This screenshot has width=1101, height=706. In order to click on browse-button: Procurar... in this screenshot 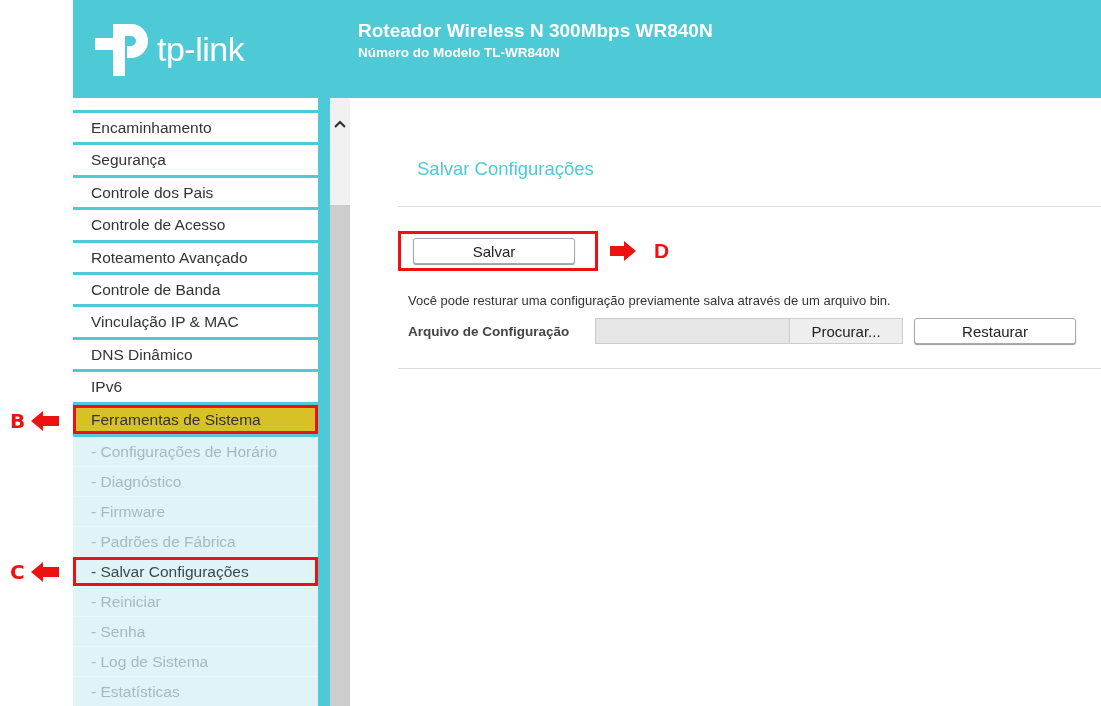, I will do `click(845, 331)`.